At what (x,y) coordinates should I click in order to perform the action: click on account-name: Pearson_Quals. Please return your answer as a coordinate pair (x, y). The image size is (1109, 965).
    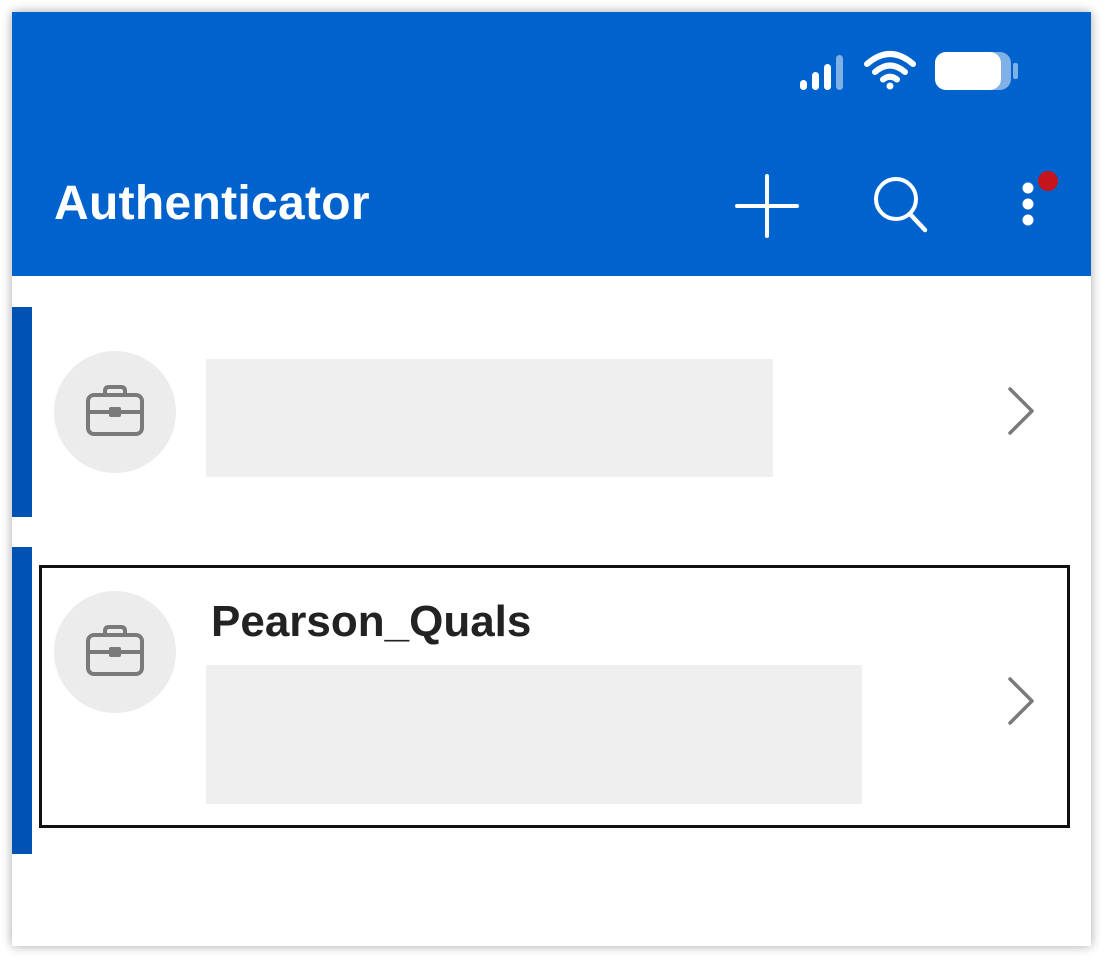
    Looking at the image, I should click on (371, 621).